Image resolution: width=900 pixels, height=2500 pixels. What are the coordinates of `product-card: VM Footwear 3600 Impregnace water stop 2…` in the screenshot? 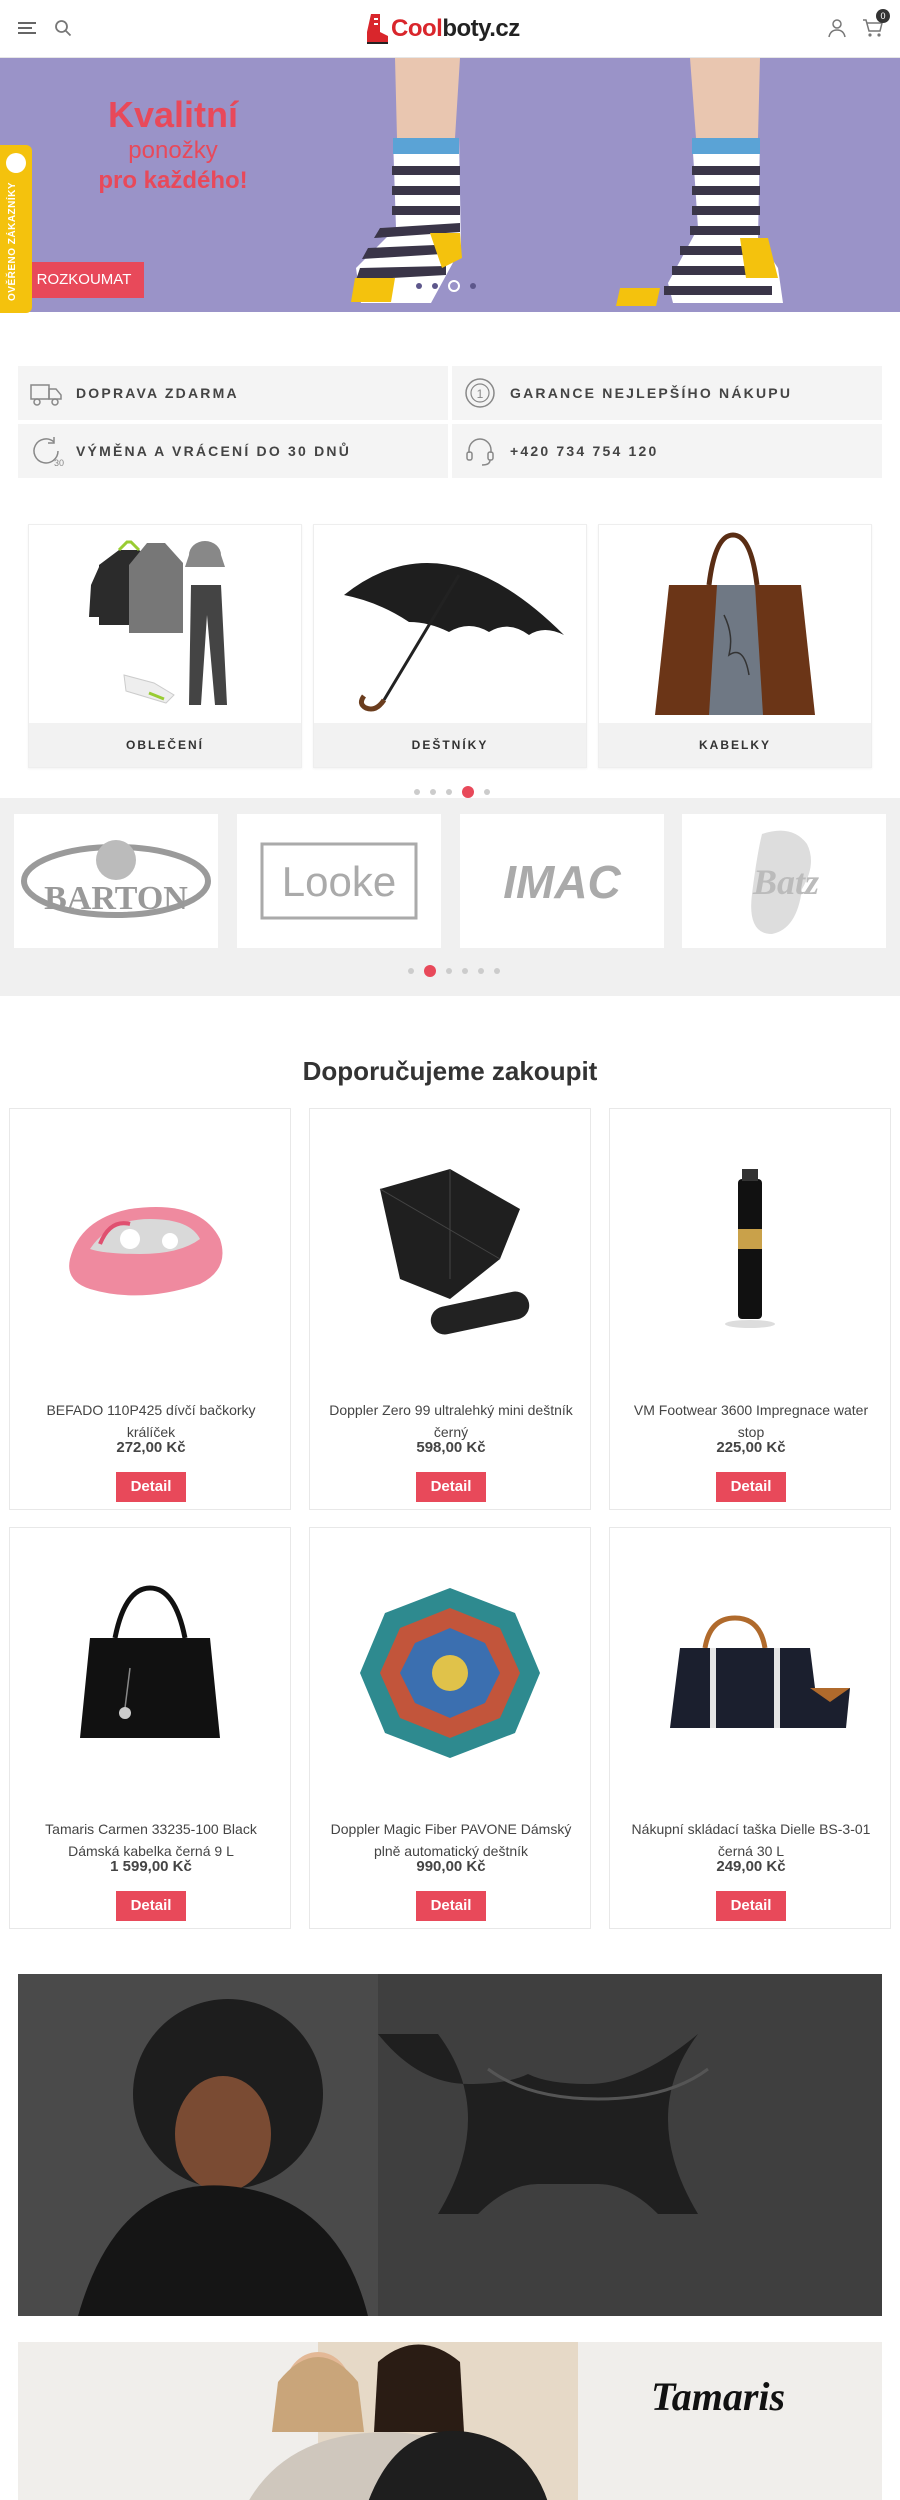 It's located at (750, 1309).